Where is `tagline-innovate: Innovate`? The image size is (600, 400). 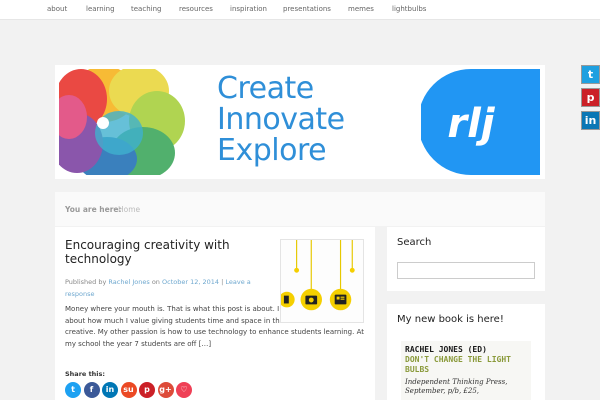 tagline-innovate: Innovate is located at coordinates (281, 119).